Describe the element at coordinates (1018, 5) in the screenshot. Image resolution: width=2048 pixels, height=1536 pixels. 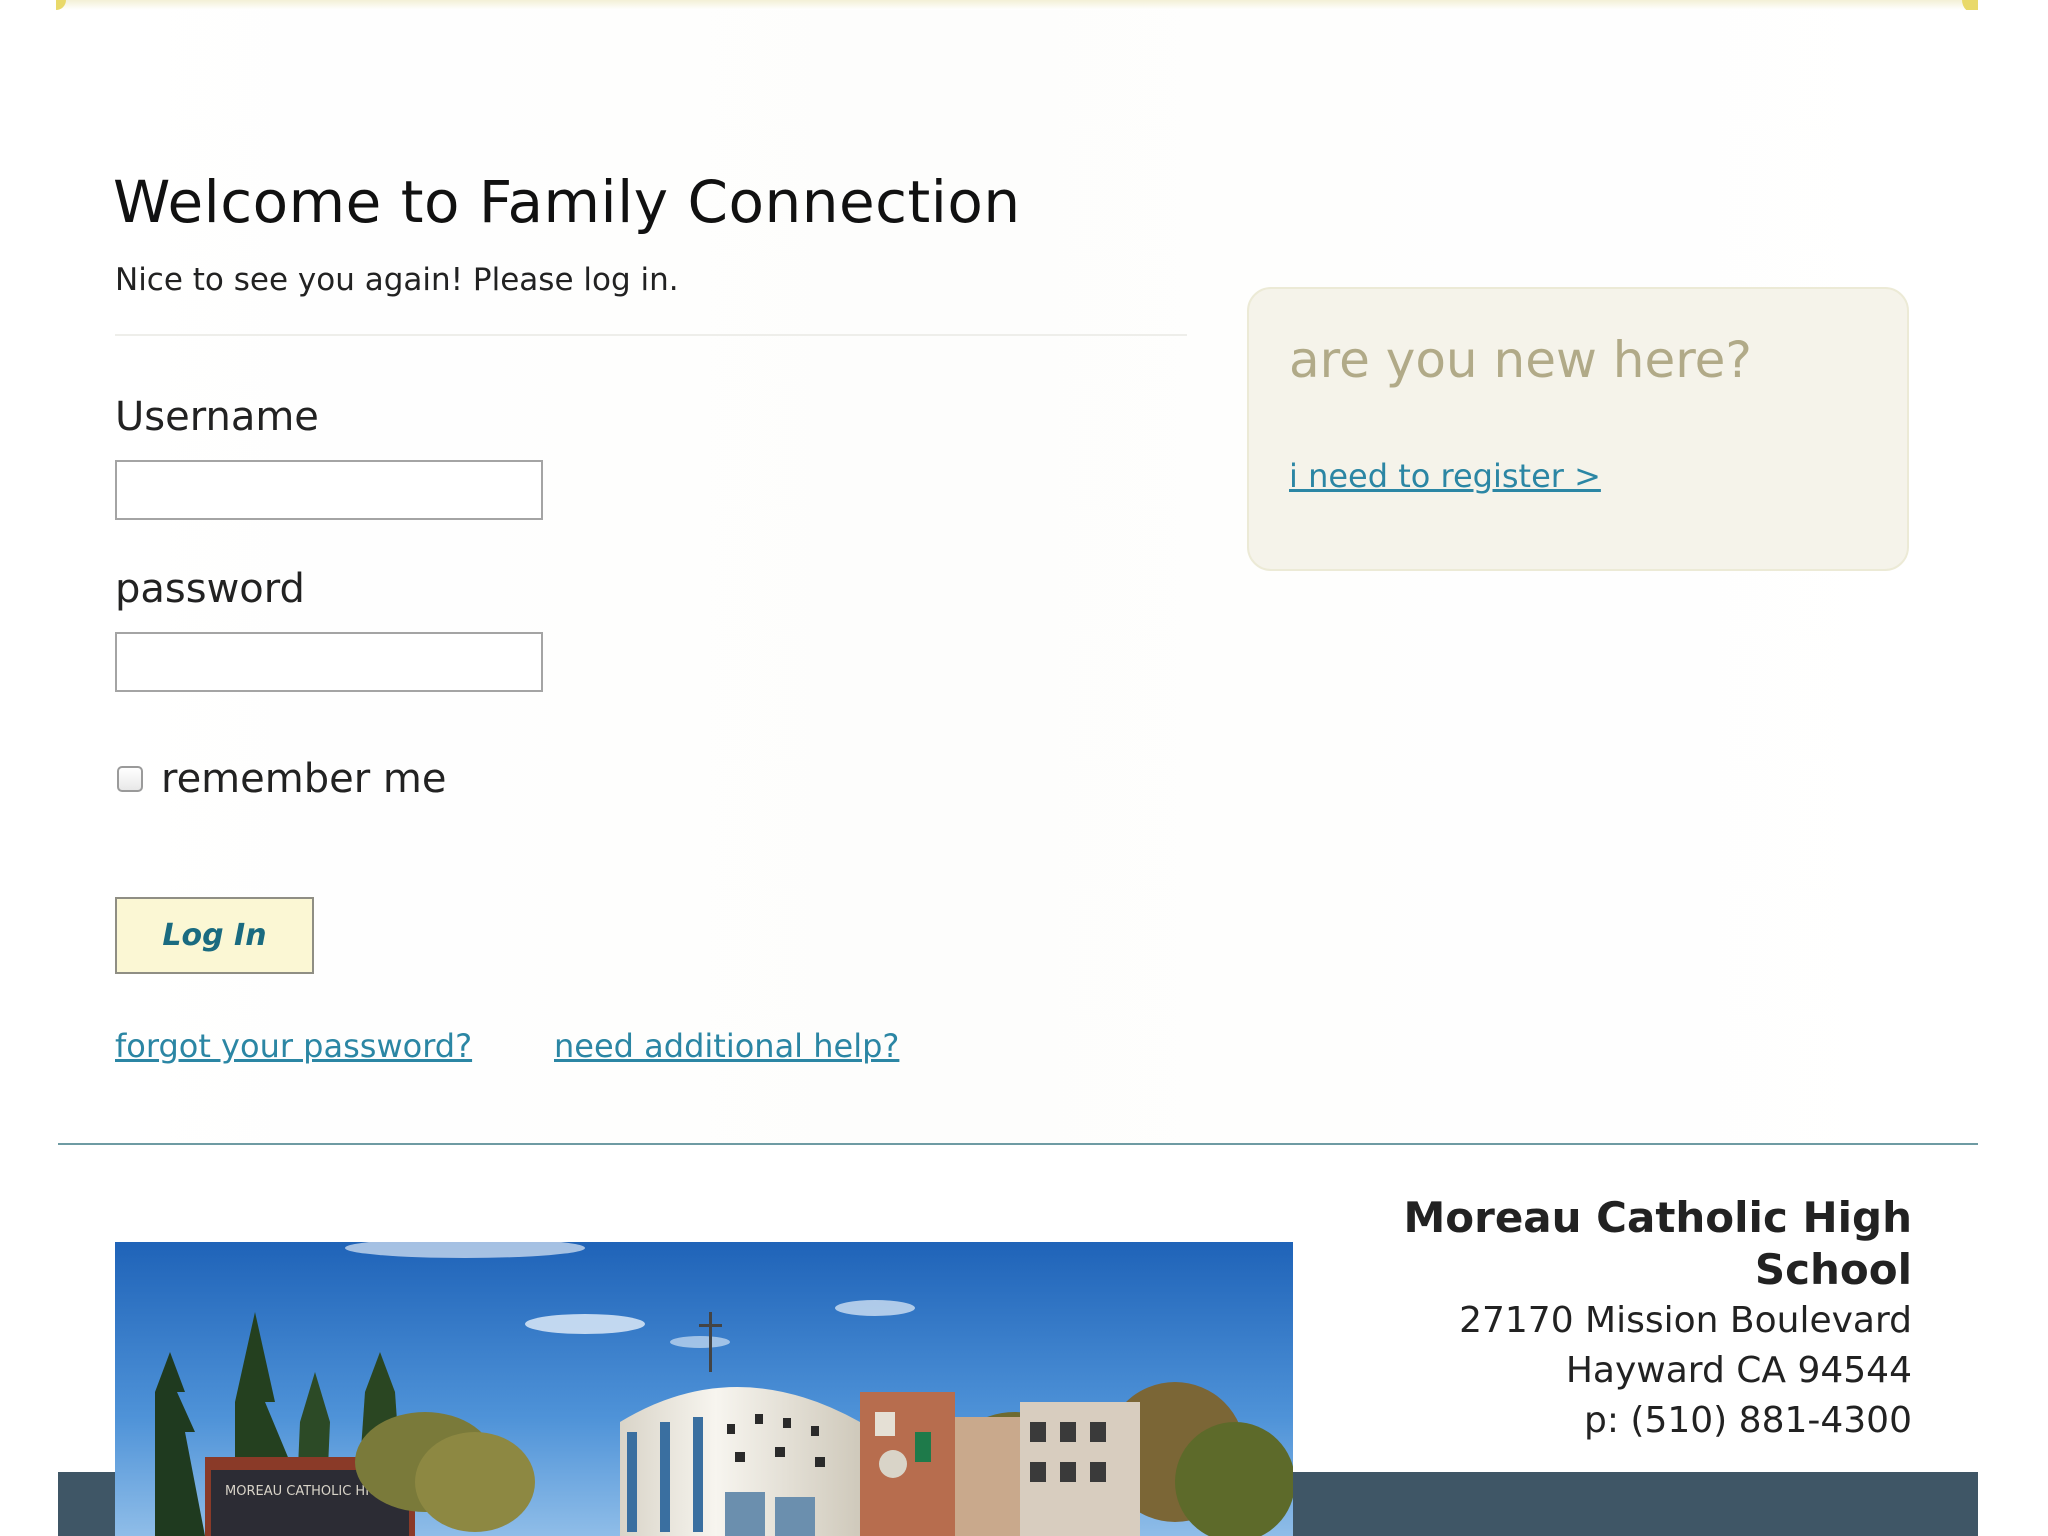
I see `top-decor-strip` at that location.